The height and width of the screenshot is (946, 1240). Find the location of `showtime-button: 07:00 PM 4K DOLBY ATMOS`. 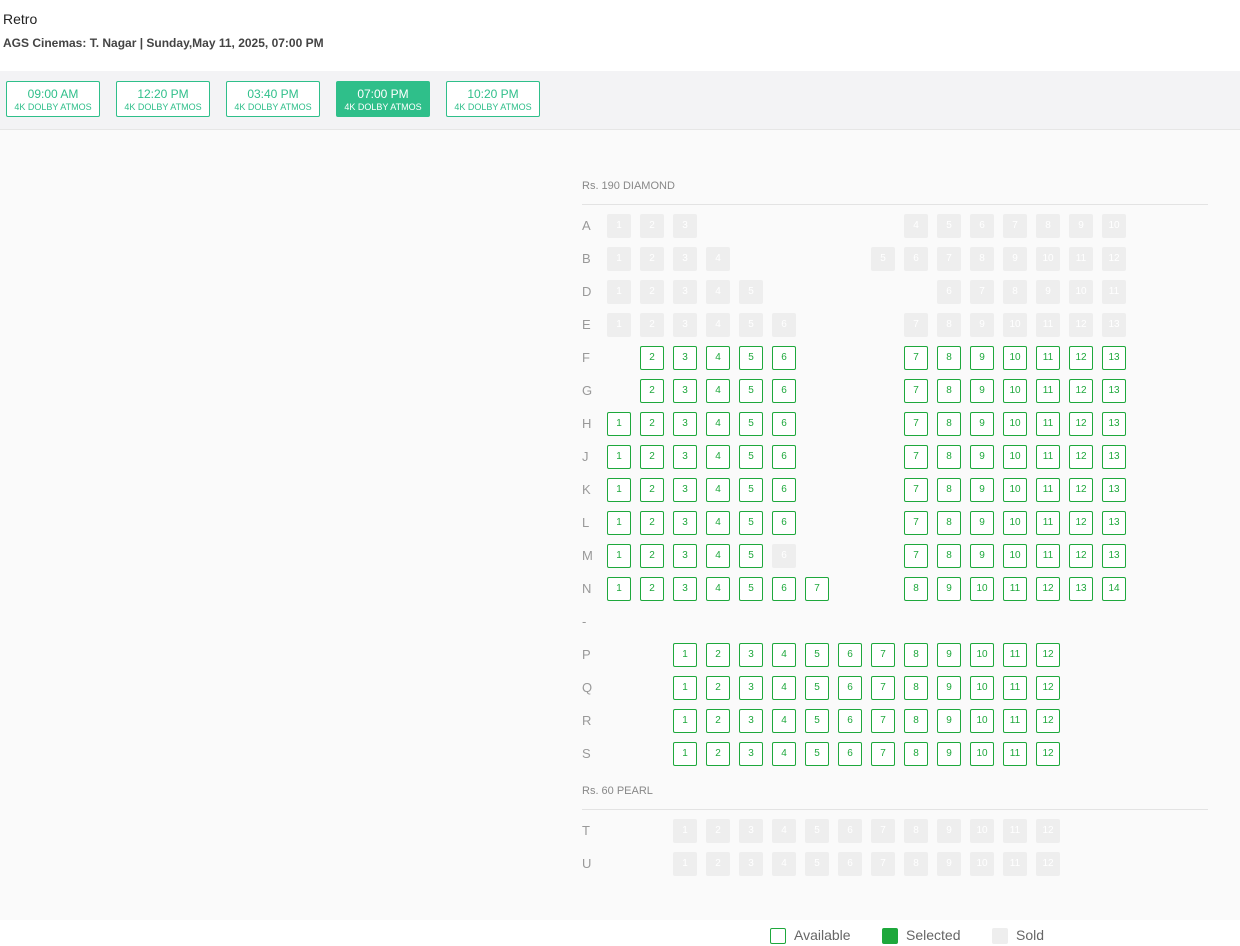

showtime-button: 07:00 PM 4K DOLBY ATMOS is located at coordinates (383, 99).